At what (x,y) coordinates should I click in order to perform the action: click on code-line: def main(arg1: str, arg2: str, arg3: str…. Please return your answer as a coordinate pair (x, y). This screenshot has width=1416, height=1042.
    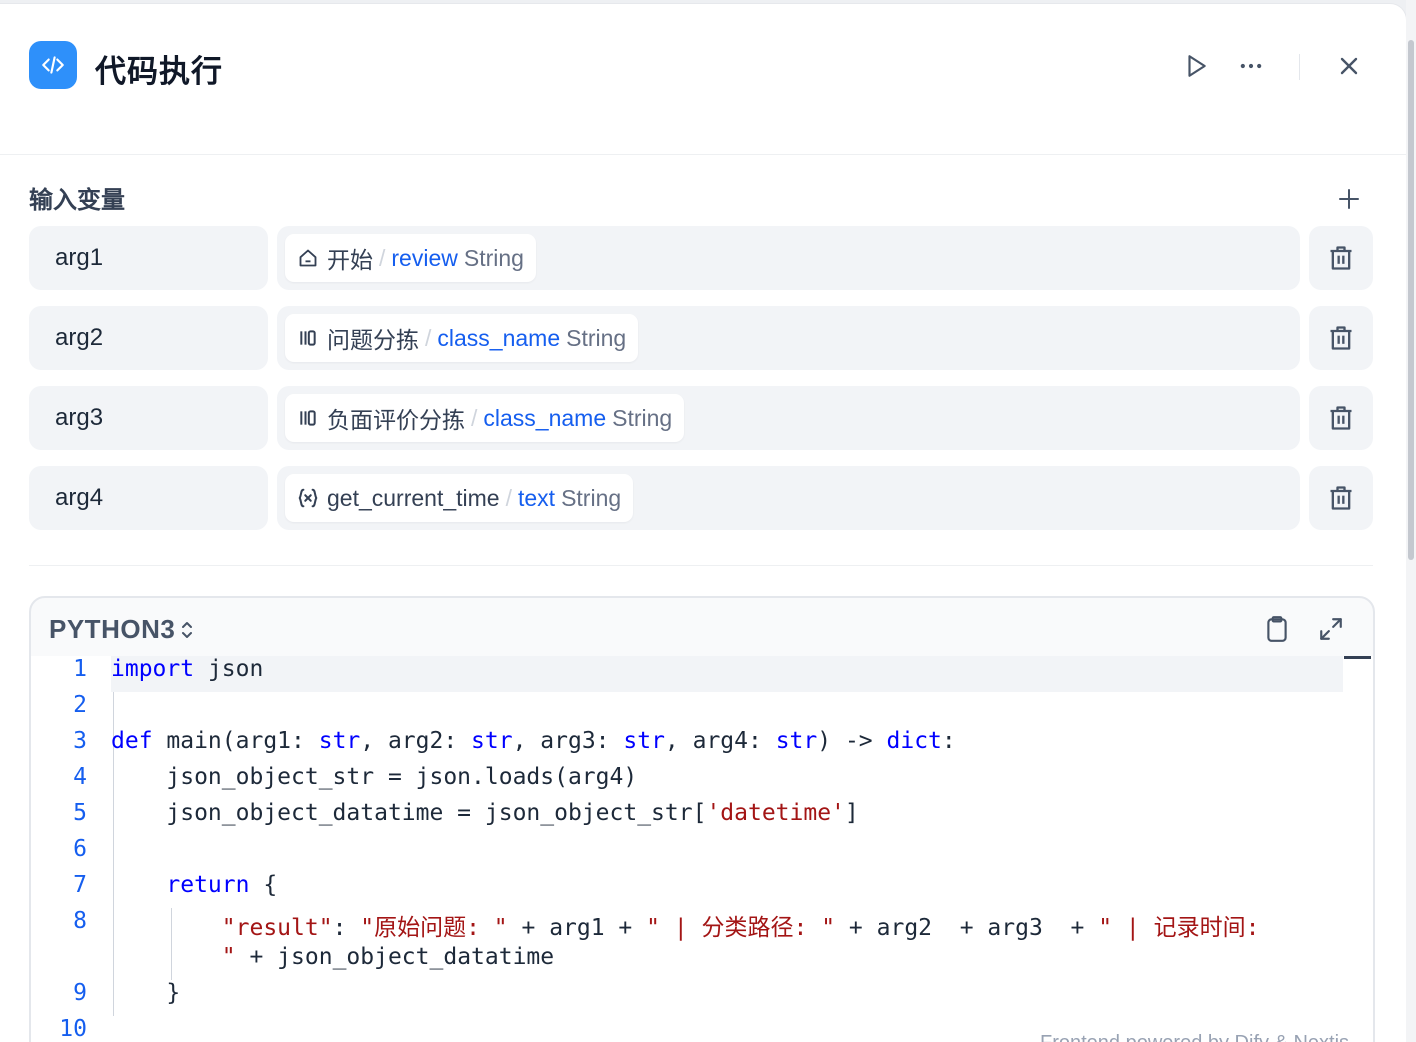
    Looking at the image, I should click on (533, 741).